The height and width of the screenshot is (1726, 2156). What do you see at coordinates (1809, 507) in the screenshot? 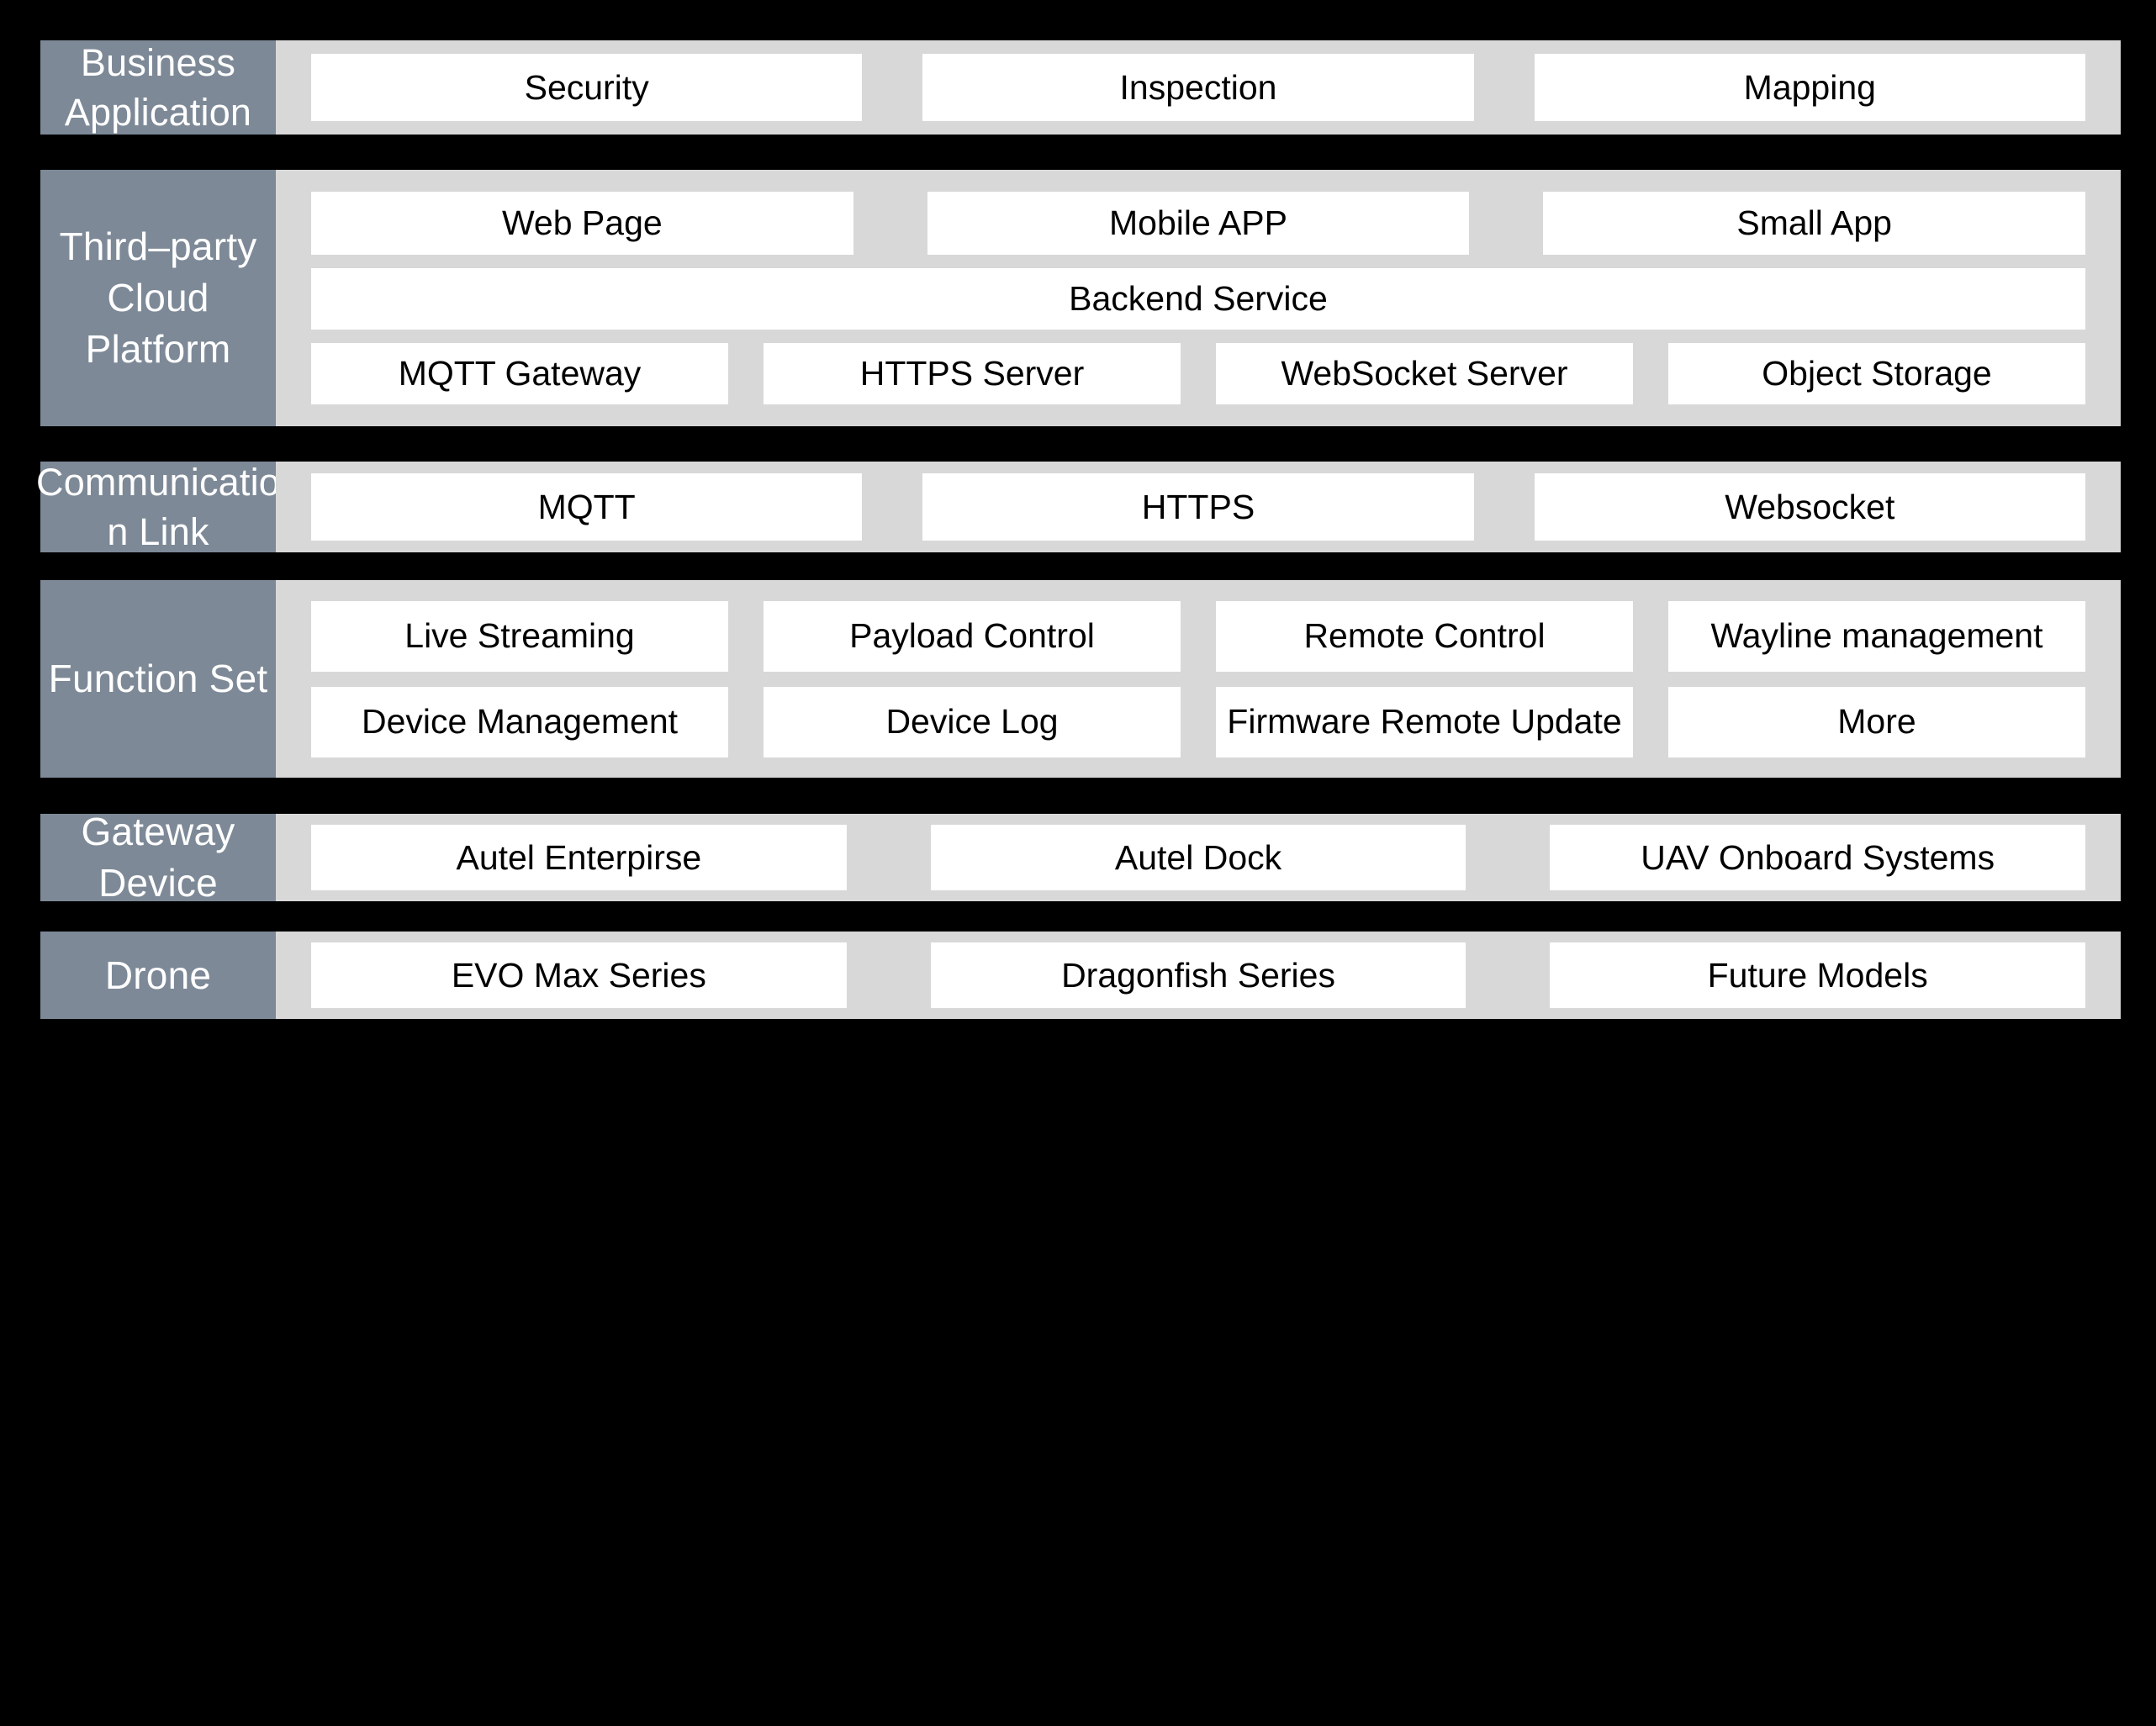
I see `node-websocket: Websocket` at bounding box center [1809, 507].